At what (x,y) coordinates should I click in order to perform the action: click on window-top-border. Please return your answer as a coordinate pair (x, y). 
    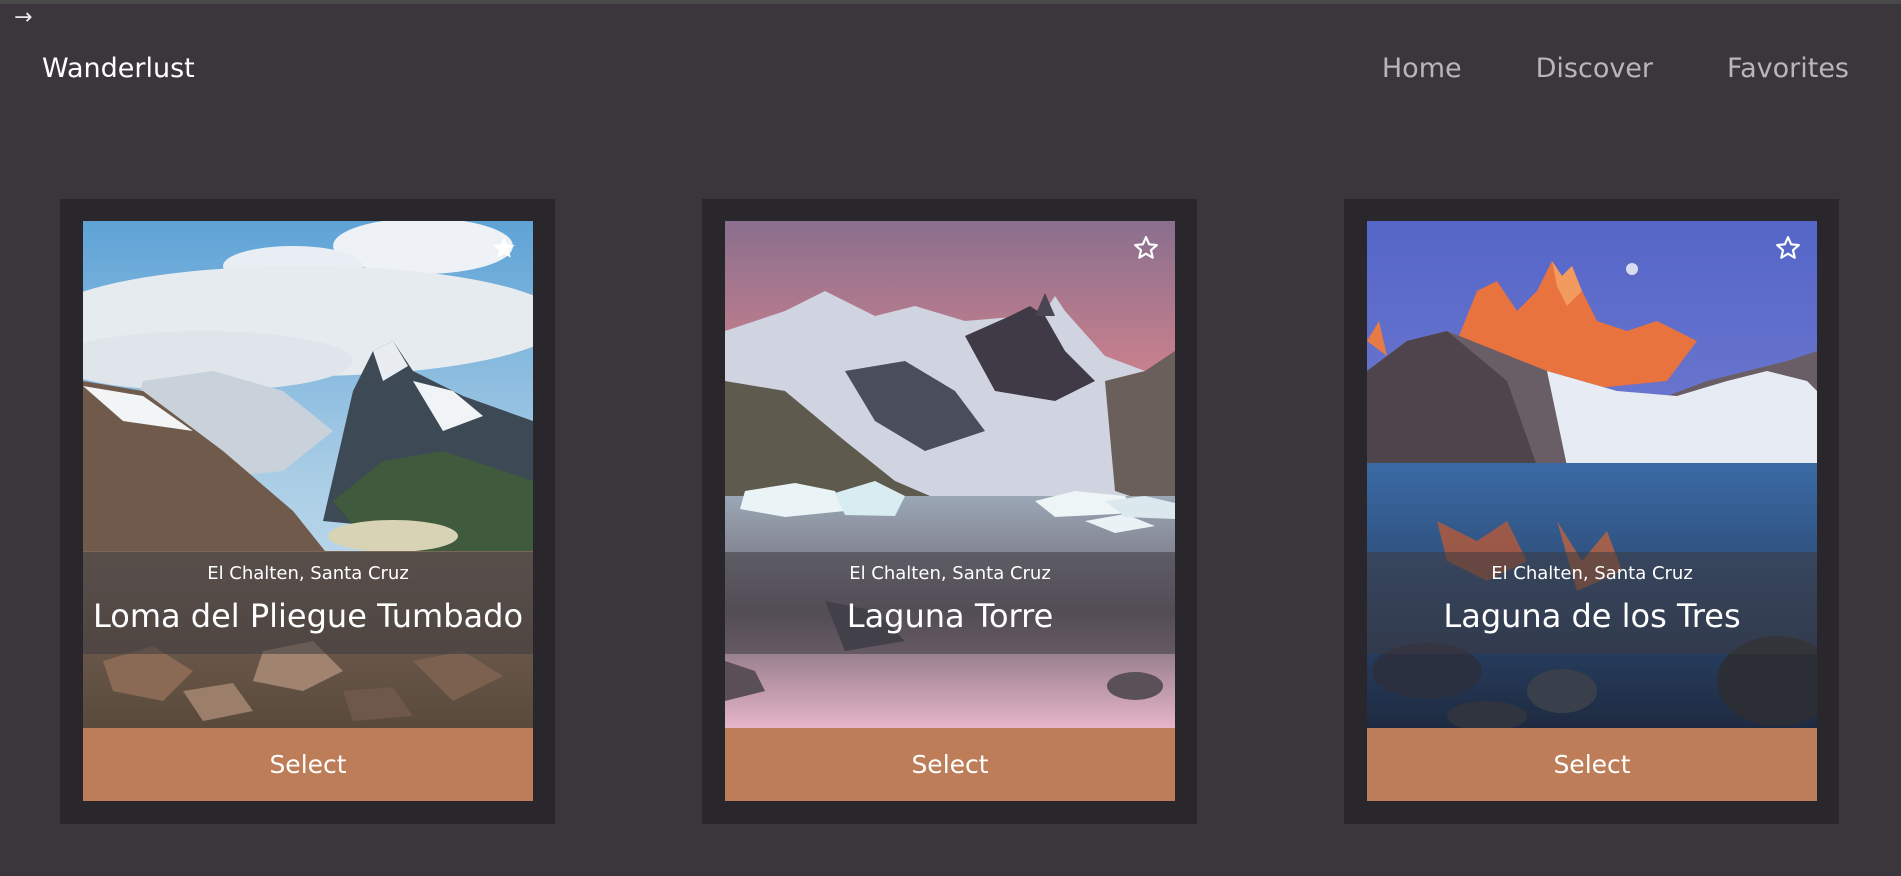
    Looking at the image, I should click on (950, 2).